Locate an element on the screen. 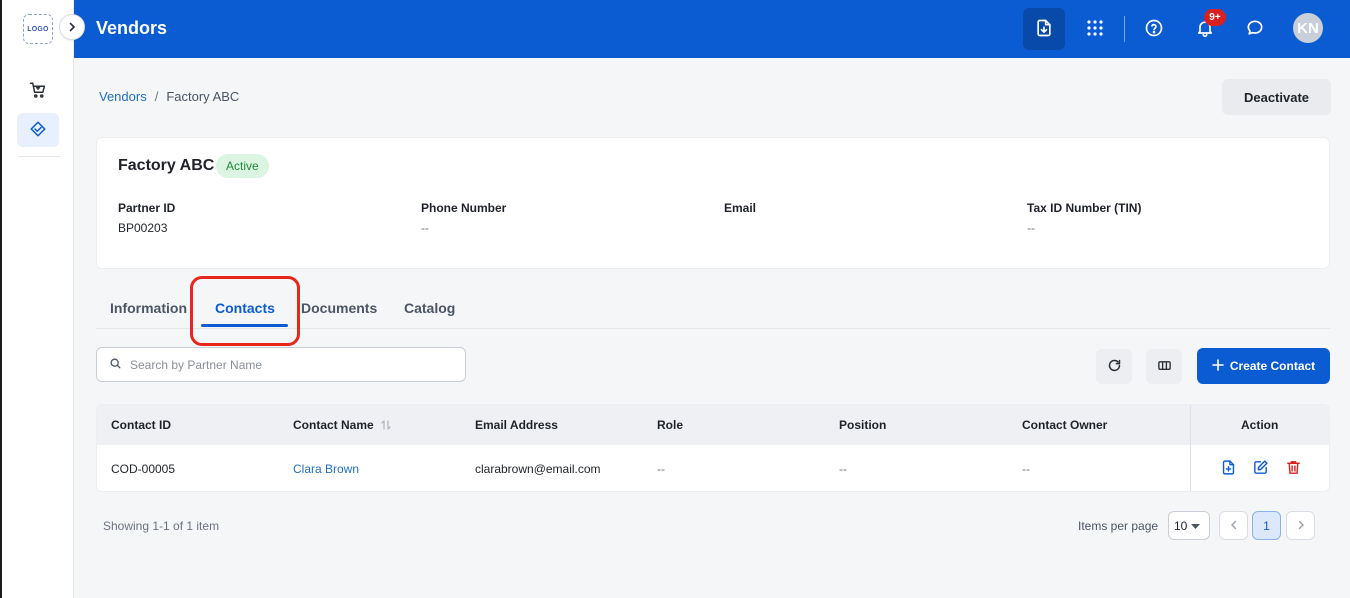 Image resolution: width=1350 pixels, height=598 pixels. breadcrumb-vendors-link: Vendors is located at coordinates (123, 96).